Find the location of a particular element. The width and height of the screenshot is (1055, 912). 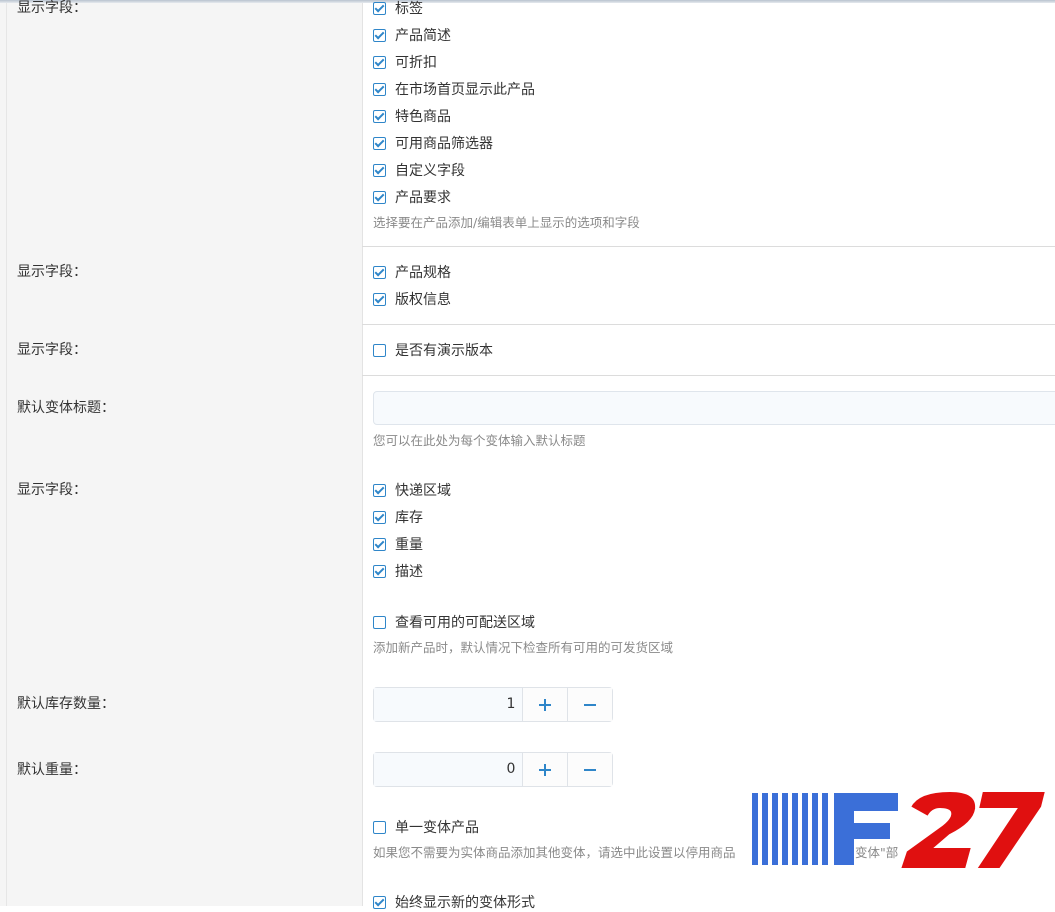

checkbox-product-specs: 产品规格 is located at coordinates (412, 272).